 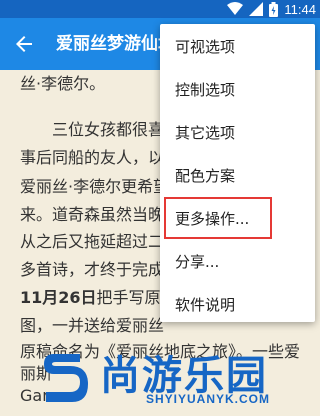 What do you see at coordinates (98, 296) in the screenshot?
I see `text-line: 11月26日把手写原稿` at bounding box center [98, 296].